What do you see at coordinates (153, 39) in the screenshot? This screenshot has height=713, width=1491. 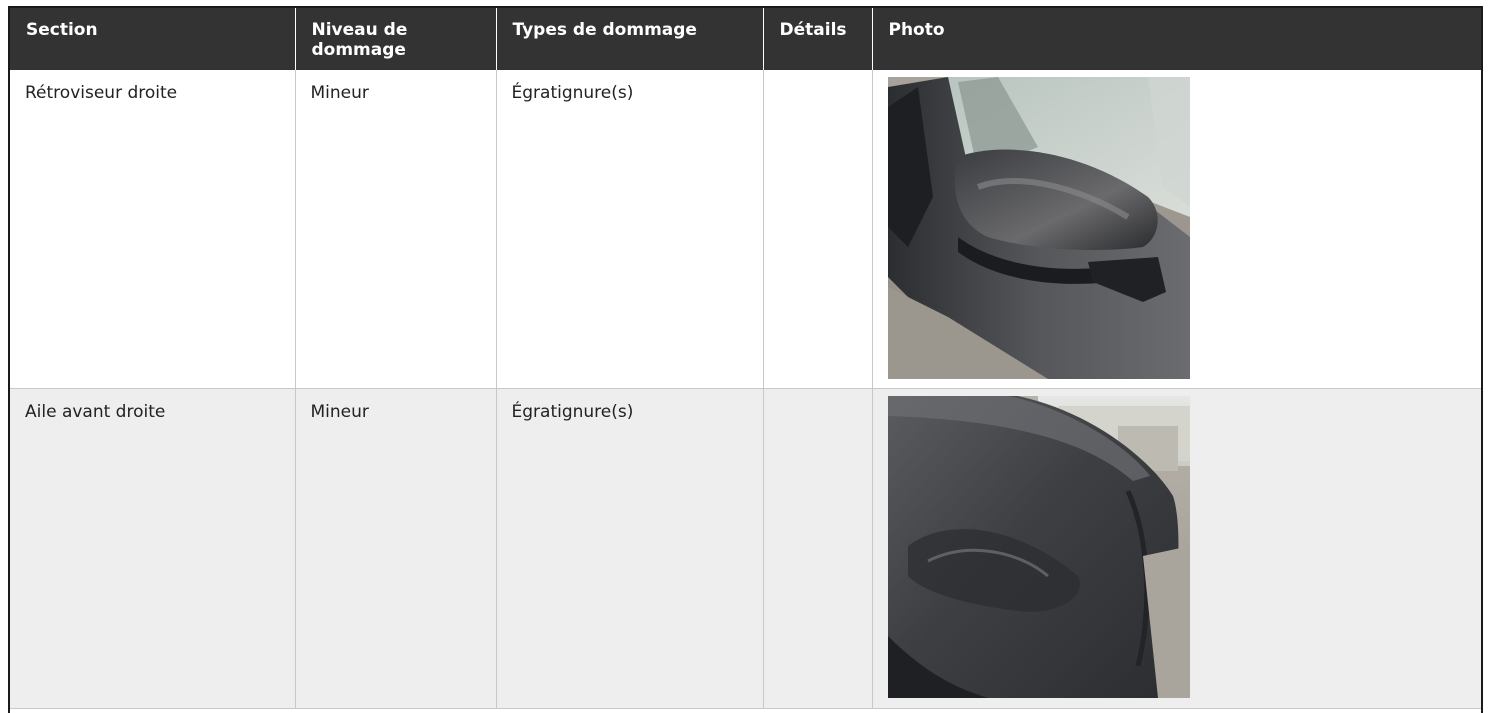 I see `header-section: Section` at bounding box center [153, 39].